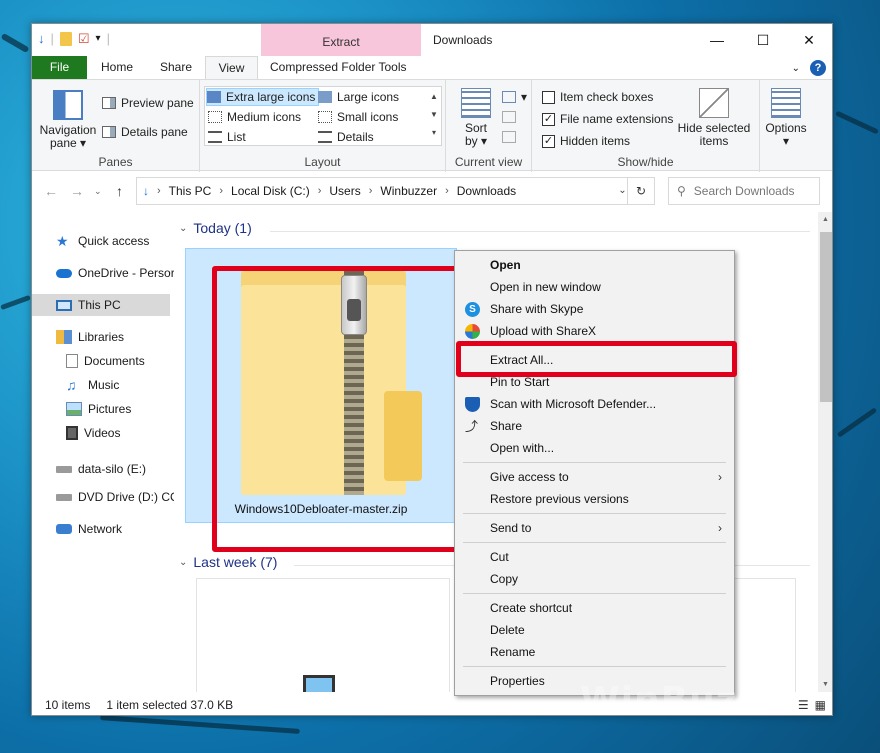  I want to click on nav-item-dvd-drive: DVD Drive (D:) CC, so click(103, 497).